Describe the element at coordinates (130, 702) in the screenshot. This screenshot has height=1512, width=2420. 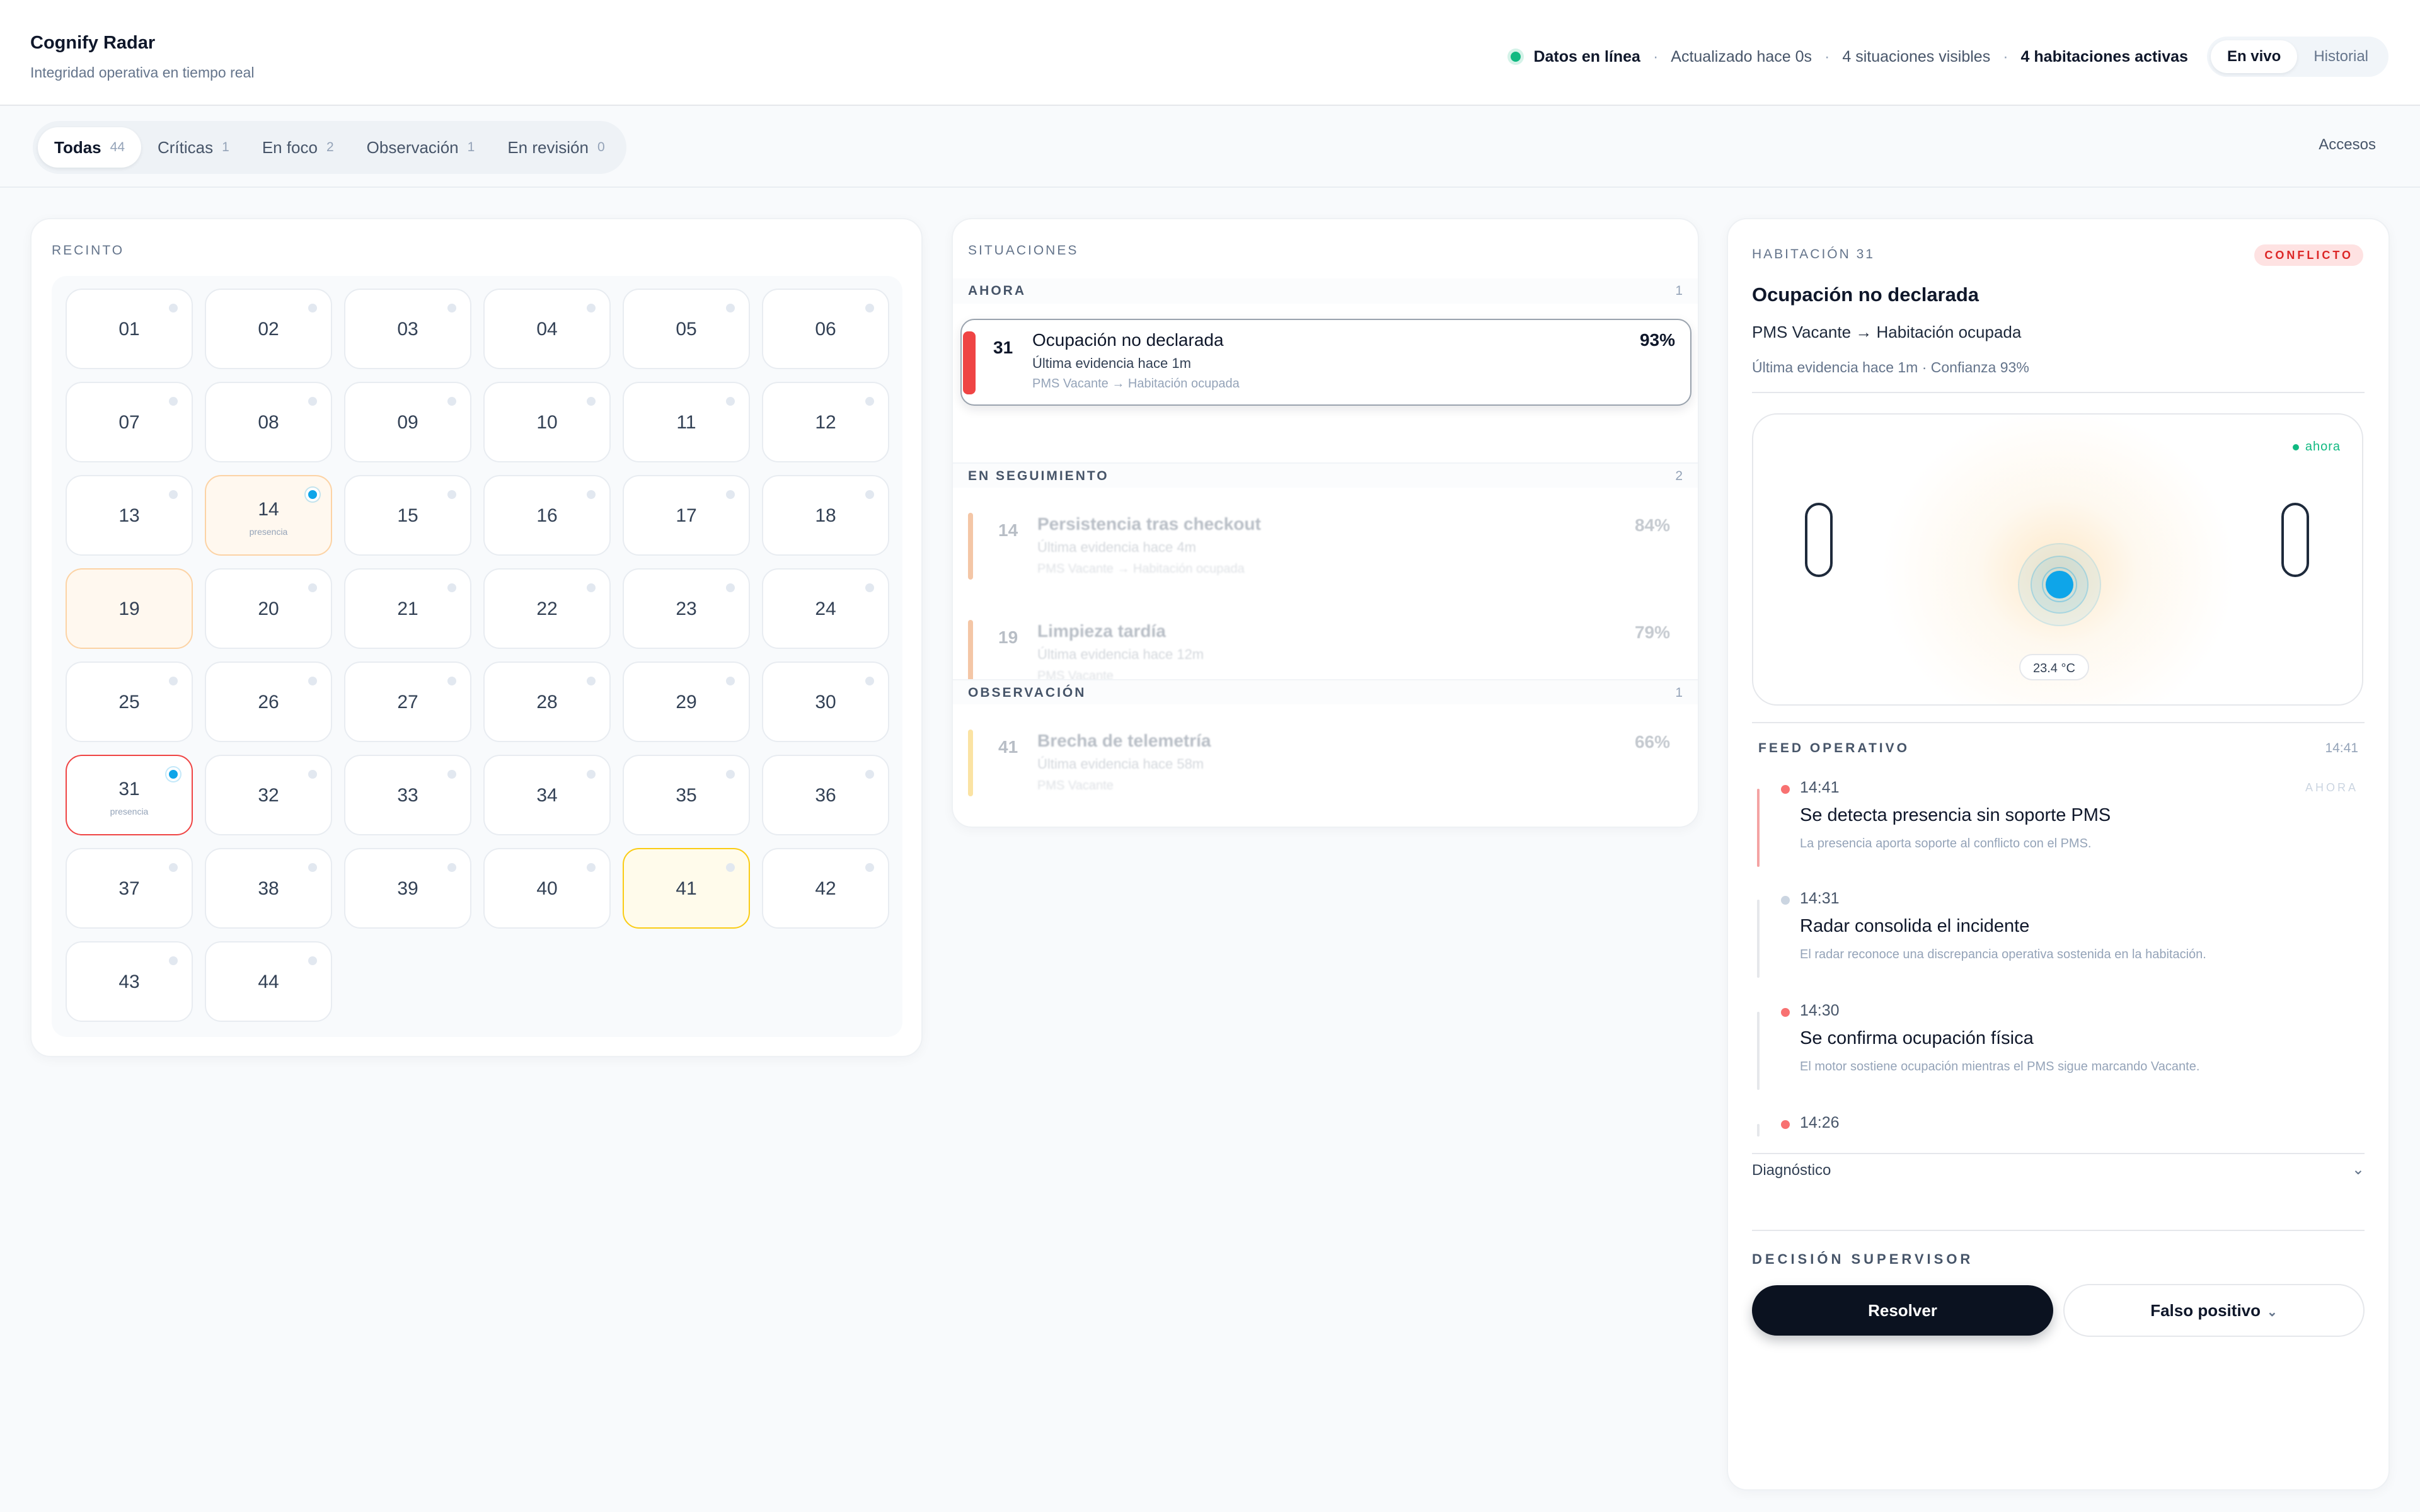
I see `room-tile-25: 25` at that location.